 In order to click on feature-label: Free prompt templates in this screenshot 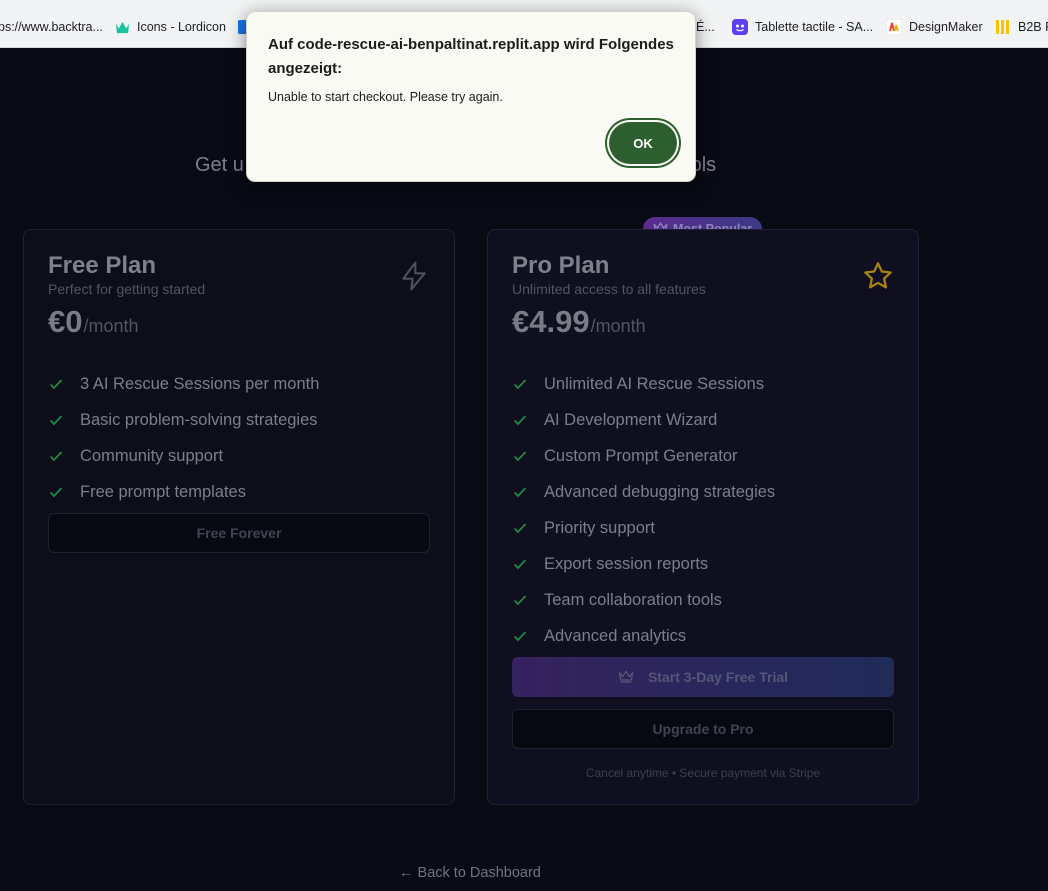, I will do `click(163, 491)`.